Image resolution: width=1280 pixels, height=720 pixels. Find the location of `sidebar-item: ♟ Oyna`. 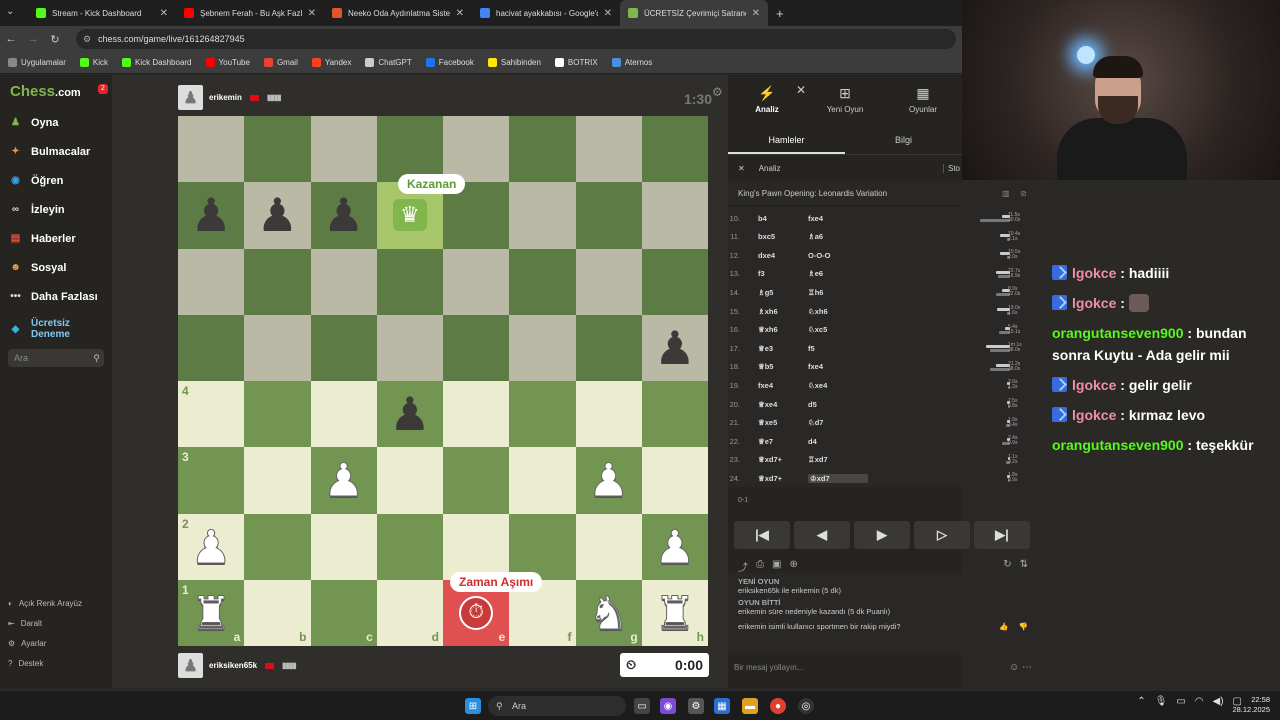

sidebar-item: ♟ Oyna is located at coordinates (33, 122).